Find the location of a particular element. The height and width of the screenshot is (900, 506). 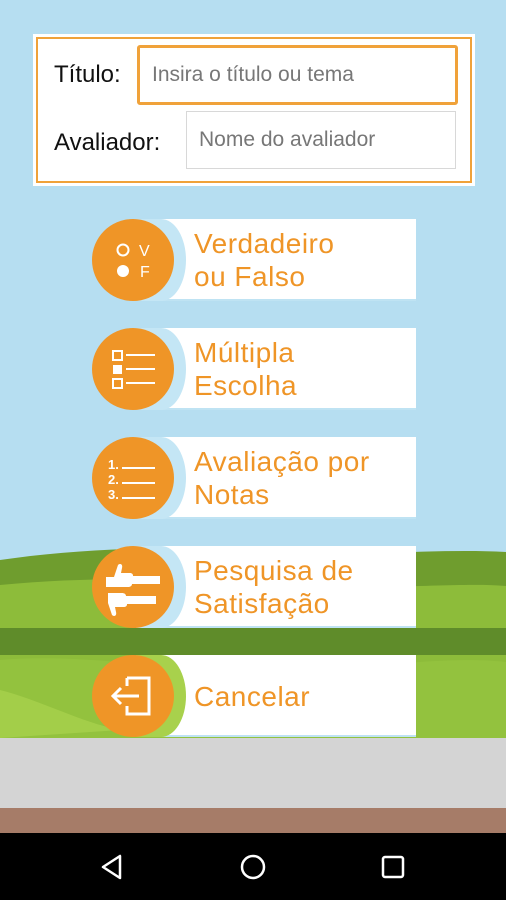

cancel-button: Cancelar is located at coordinates (254, 696).